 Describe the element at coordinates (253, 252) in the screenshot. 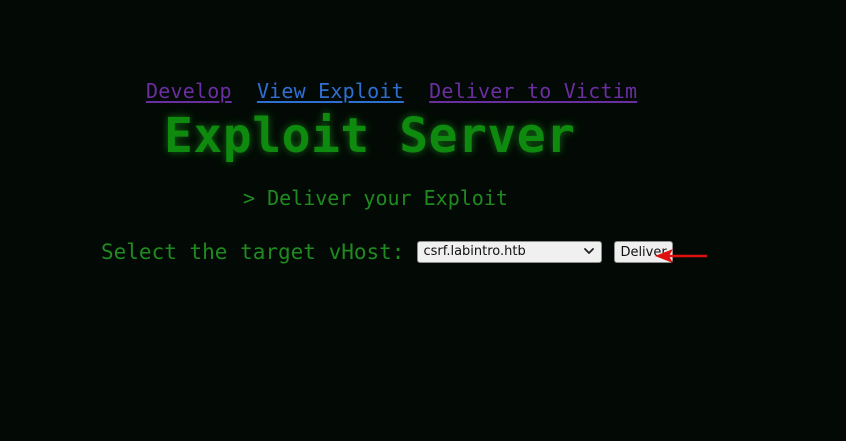

I see `vhost-select-label: Select the target vHost:` at that location.